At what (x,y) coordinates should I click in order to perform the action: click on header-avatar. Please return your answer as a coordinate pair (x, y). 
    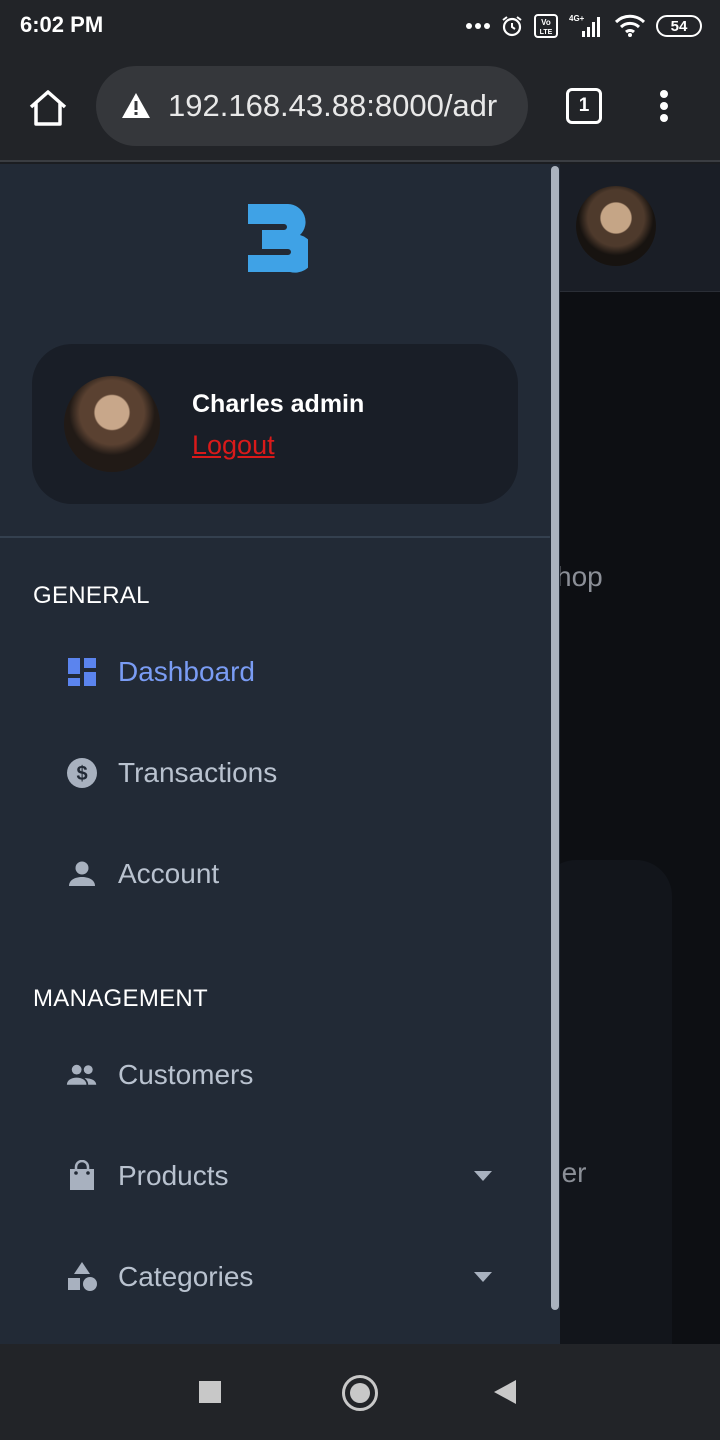
    Looking at the image, I should click on (616, 226).